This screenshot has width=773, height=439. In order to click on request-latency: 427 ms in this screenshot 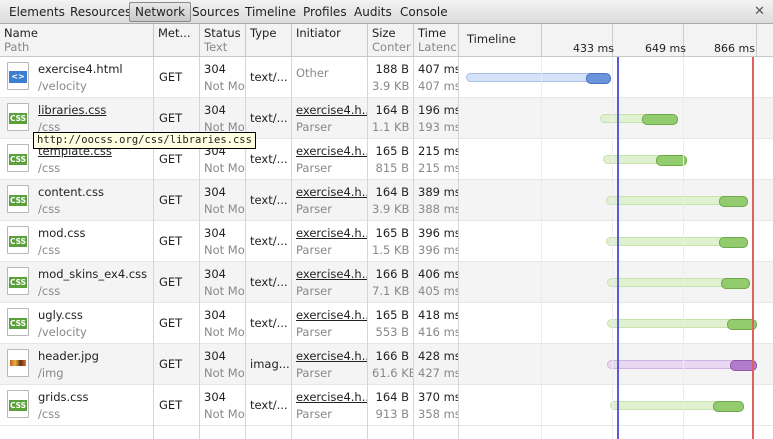, I will do `click(438, 373)`.